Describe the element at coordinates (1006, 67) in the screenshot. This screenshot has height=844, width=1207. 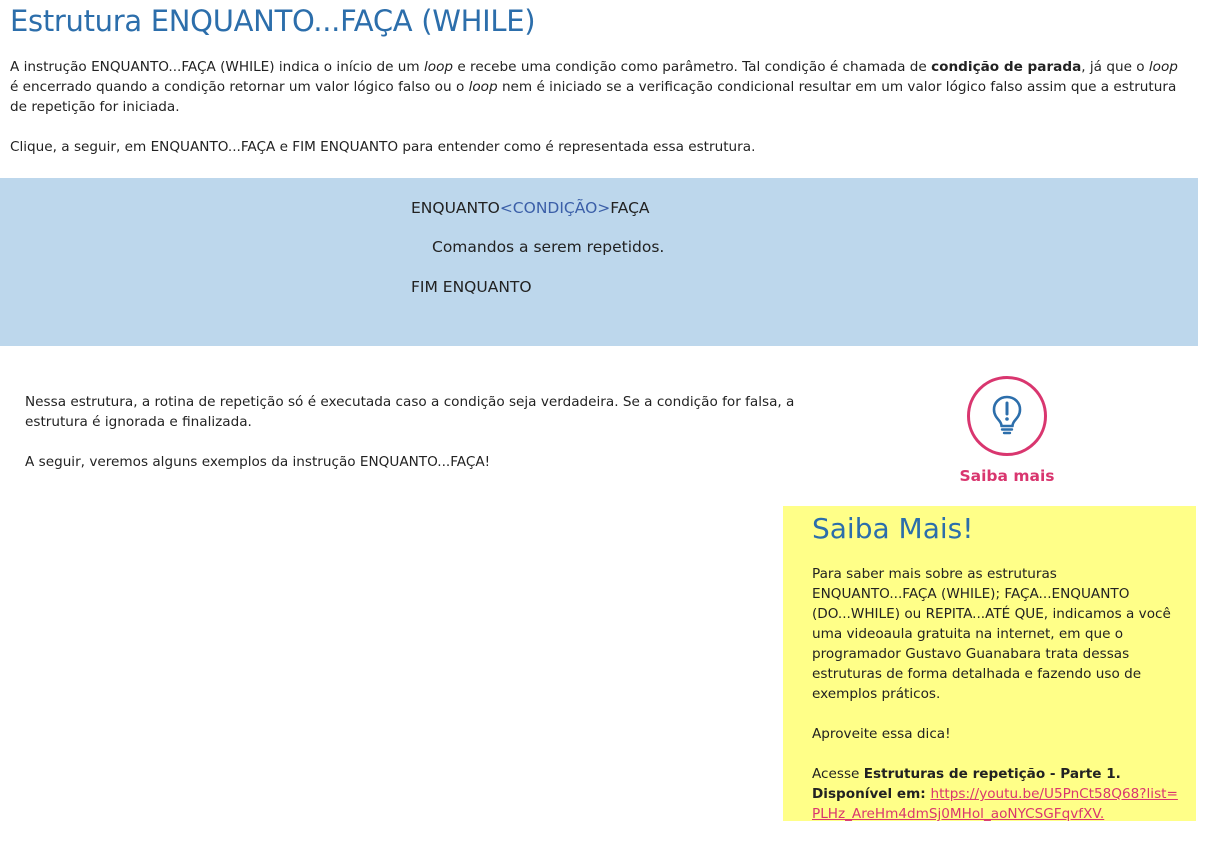
I see `stop-condition-term: condição de parada` at that location.